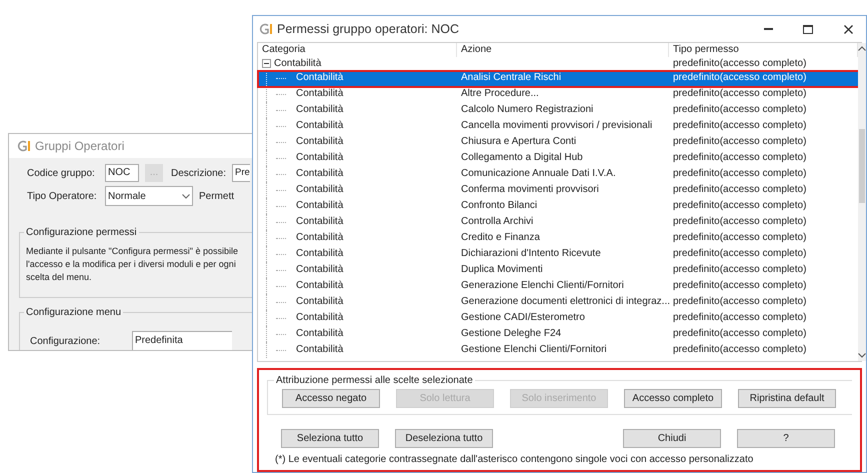 This screenshot has height=473, width=867. What do you see at coordinates (198, 173) in the screenshot?
I see `field-label: Descrizione:` at bounding box center [198, 173].